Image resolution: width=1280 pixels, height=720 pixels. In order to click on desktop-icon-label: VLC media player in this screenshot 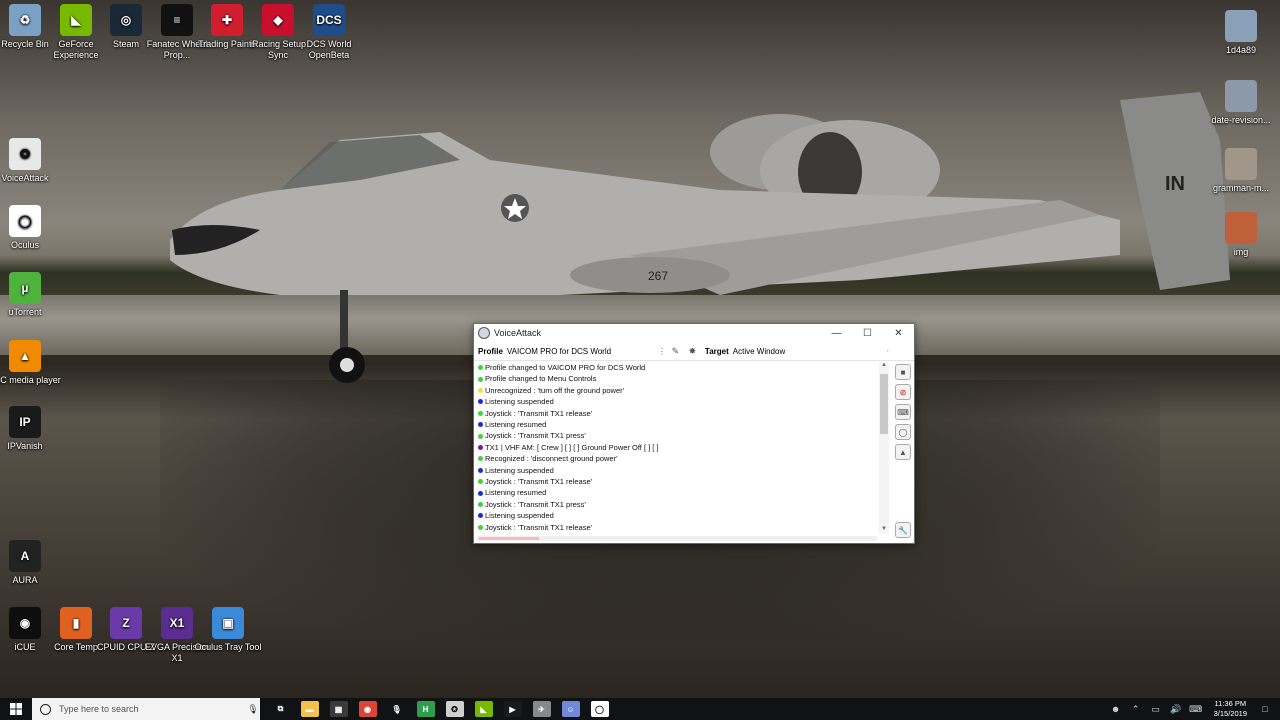, I will do `click(30, 380)`.